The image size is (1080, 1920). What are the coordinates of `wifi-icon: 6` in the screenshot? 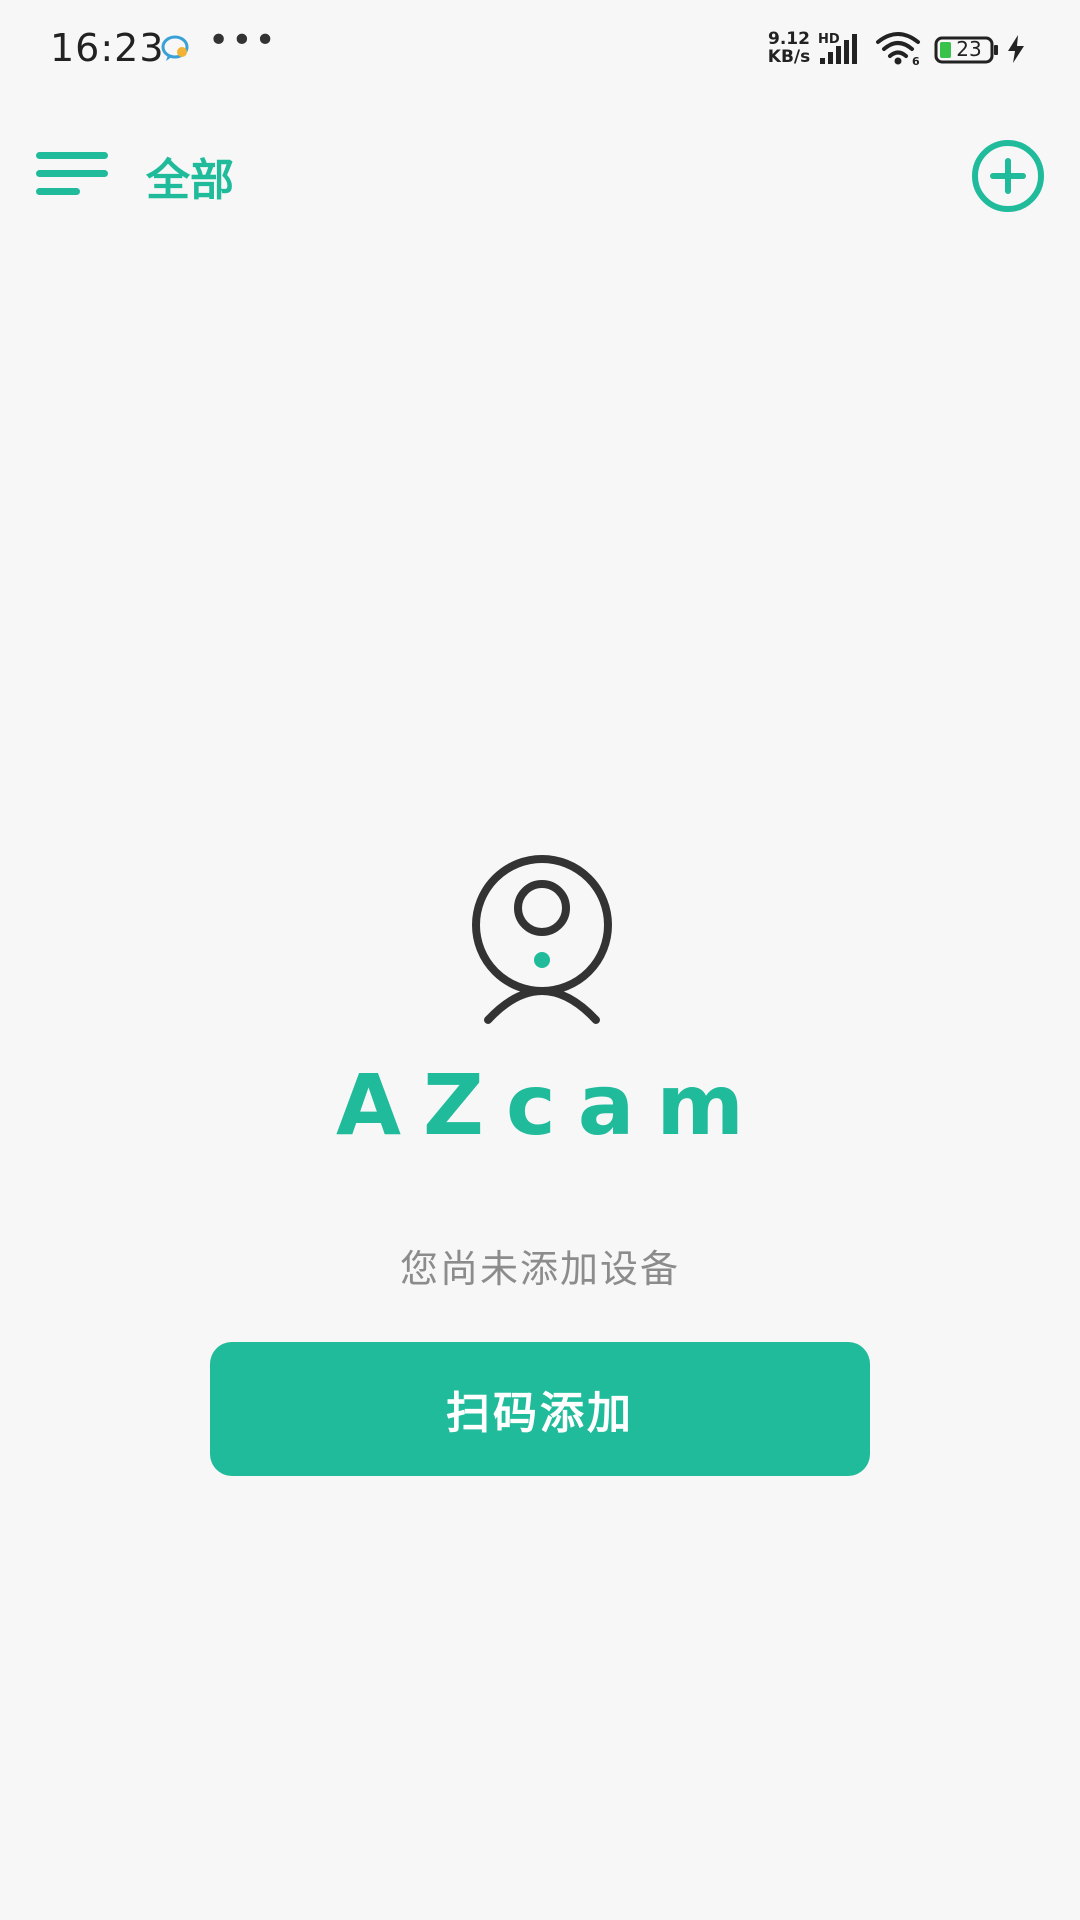 It's located at (898, 50).